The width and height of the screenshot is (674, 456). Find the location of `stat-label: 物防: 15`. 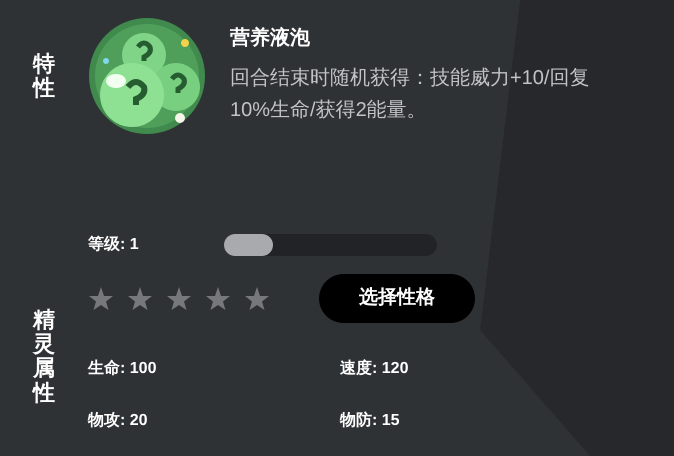

stat-label: 物防: 15 is located at coordinates (370, 420).